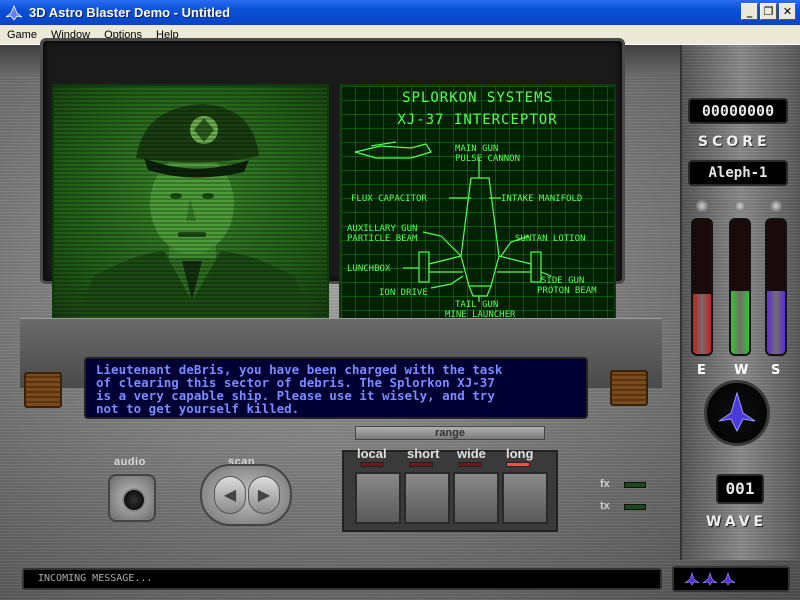 This screenshot has width=800, height=600. What do you see at coordinates (43, 390) in the screenshot?
I see `left-speaker-grille` at bounding box center [43, 390].